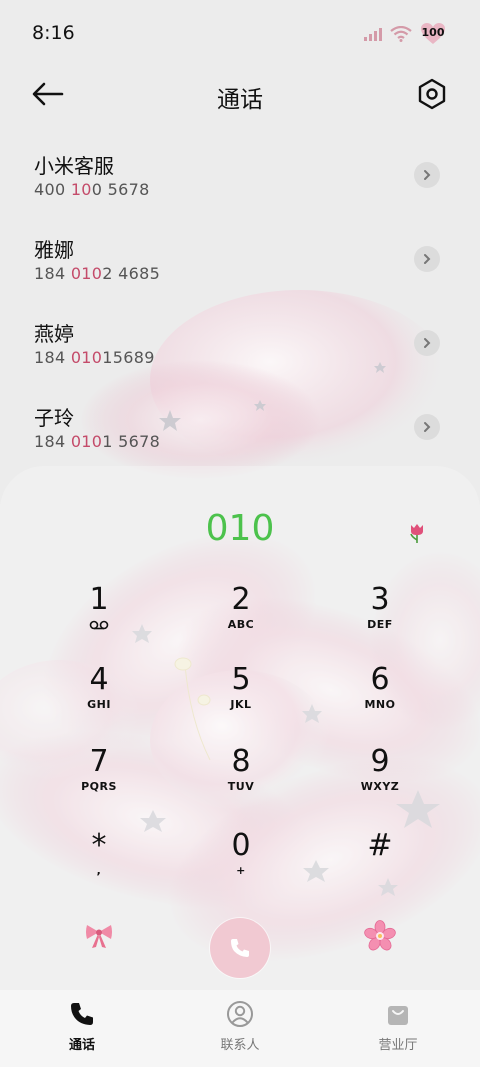 This screenshot has height=1067, width=480. I want to click on contact-name: 子玲, so click(54, 418).